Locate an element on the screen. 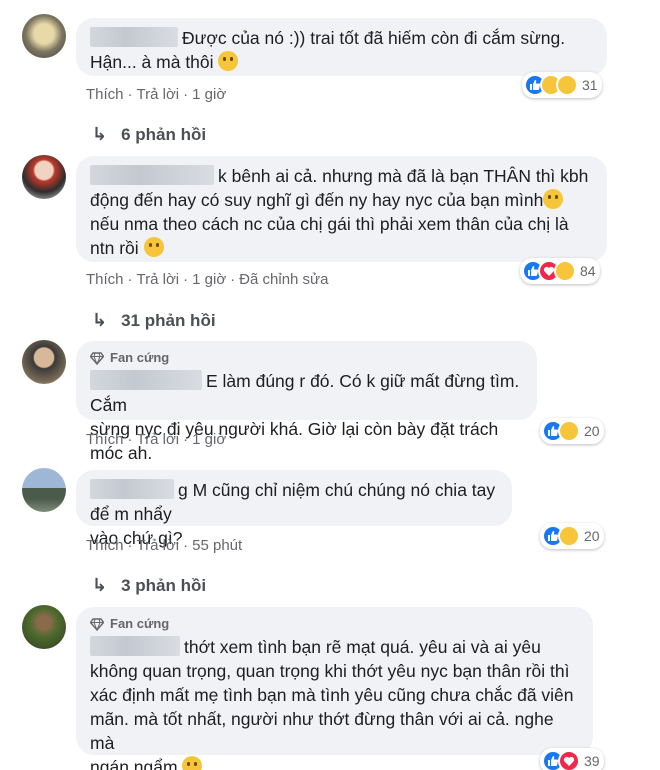 This screenshot has height=770, width=660. comment-text: Hận... à mà thôi is located at coordinates (341, 62).